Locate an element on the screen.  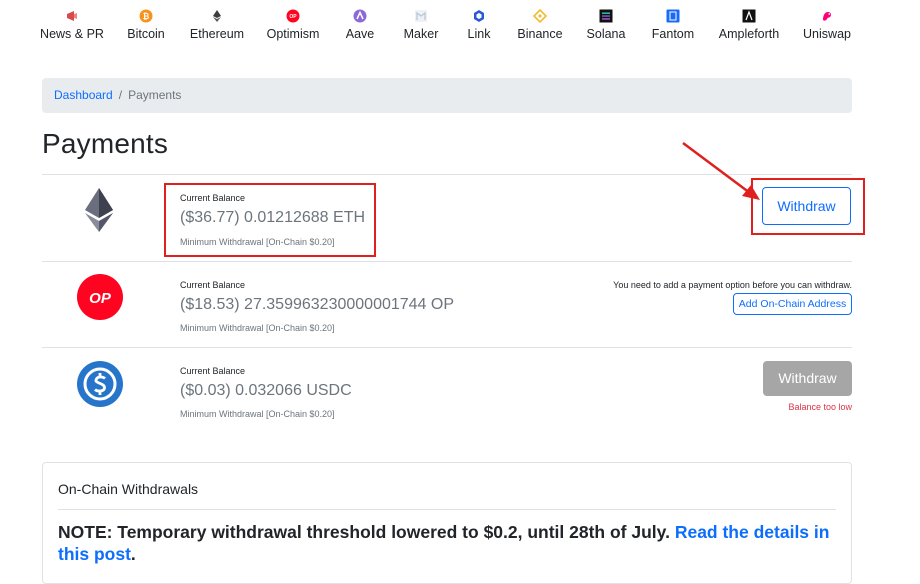
ampleforth-icon is located at coordinates (749, 16).